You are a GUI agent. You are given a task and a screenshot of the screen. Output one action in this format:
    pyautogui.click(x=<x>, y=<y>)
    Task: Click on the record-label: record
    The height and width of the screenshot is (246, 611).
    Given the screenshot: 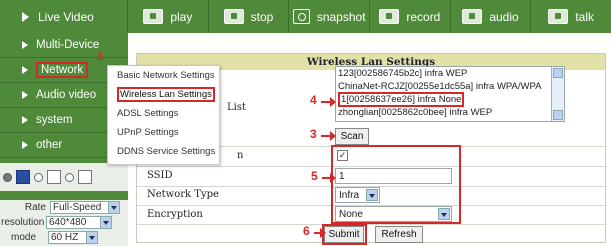 What is the action you would take?
    pyautogui.click(x=423, y=16)
    